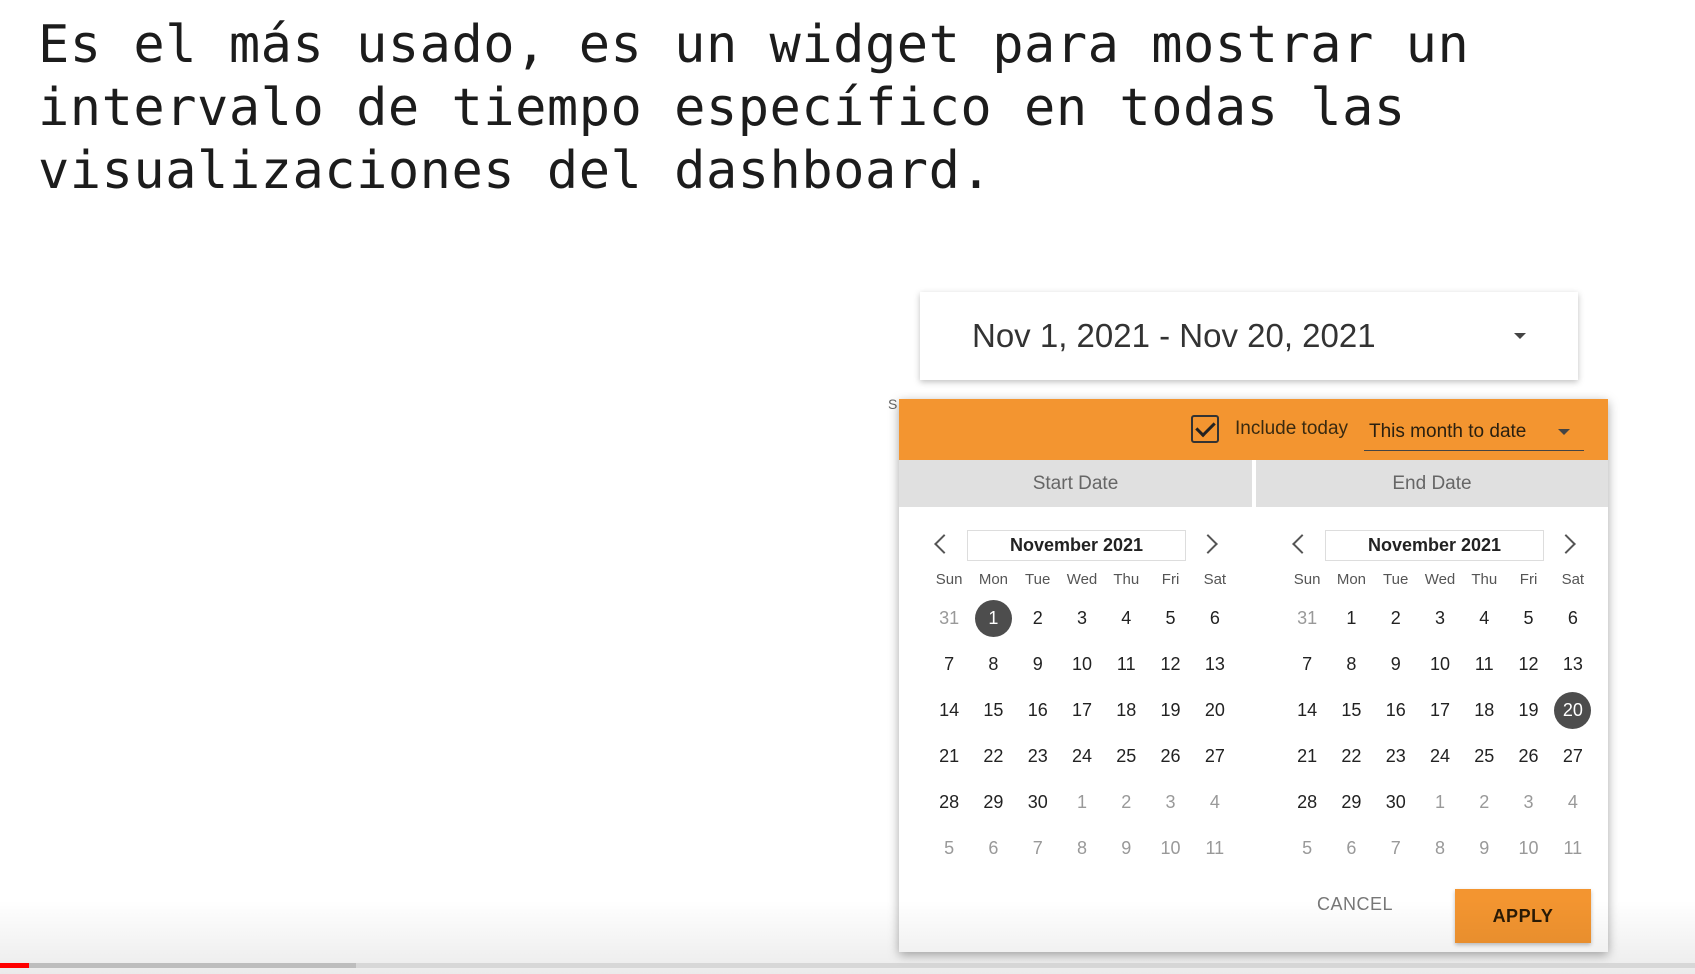  What do you see at coordinates (1205, 429) in the screenshot?
I see `include-today-checkbox` at bounding box center [1205, 429].